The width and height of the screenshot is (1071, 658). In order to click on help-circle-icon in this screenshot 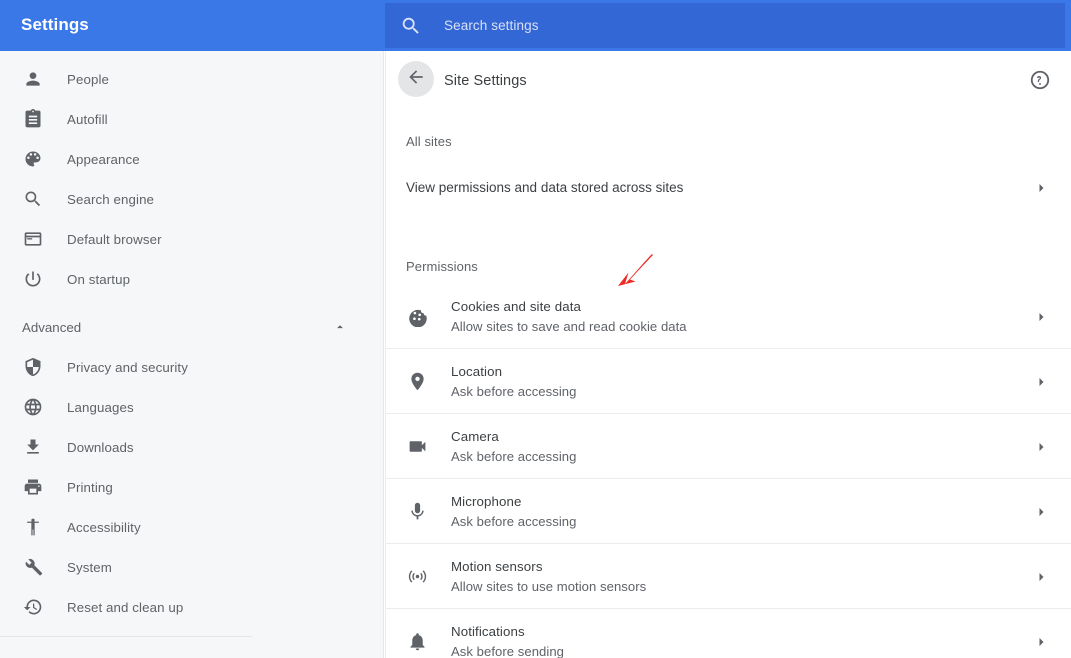, I will do `click(1040, 80)`.